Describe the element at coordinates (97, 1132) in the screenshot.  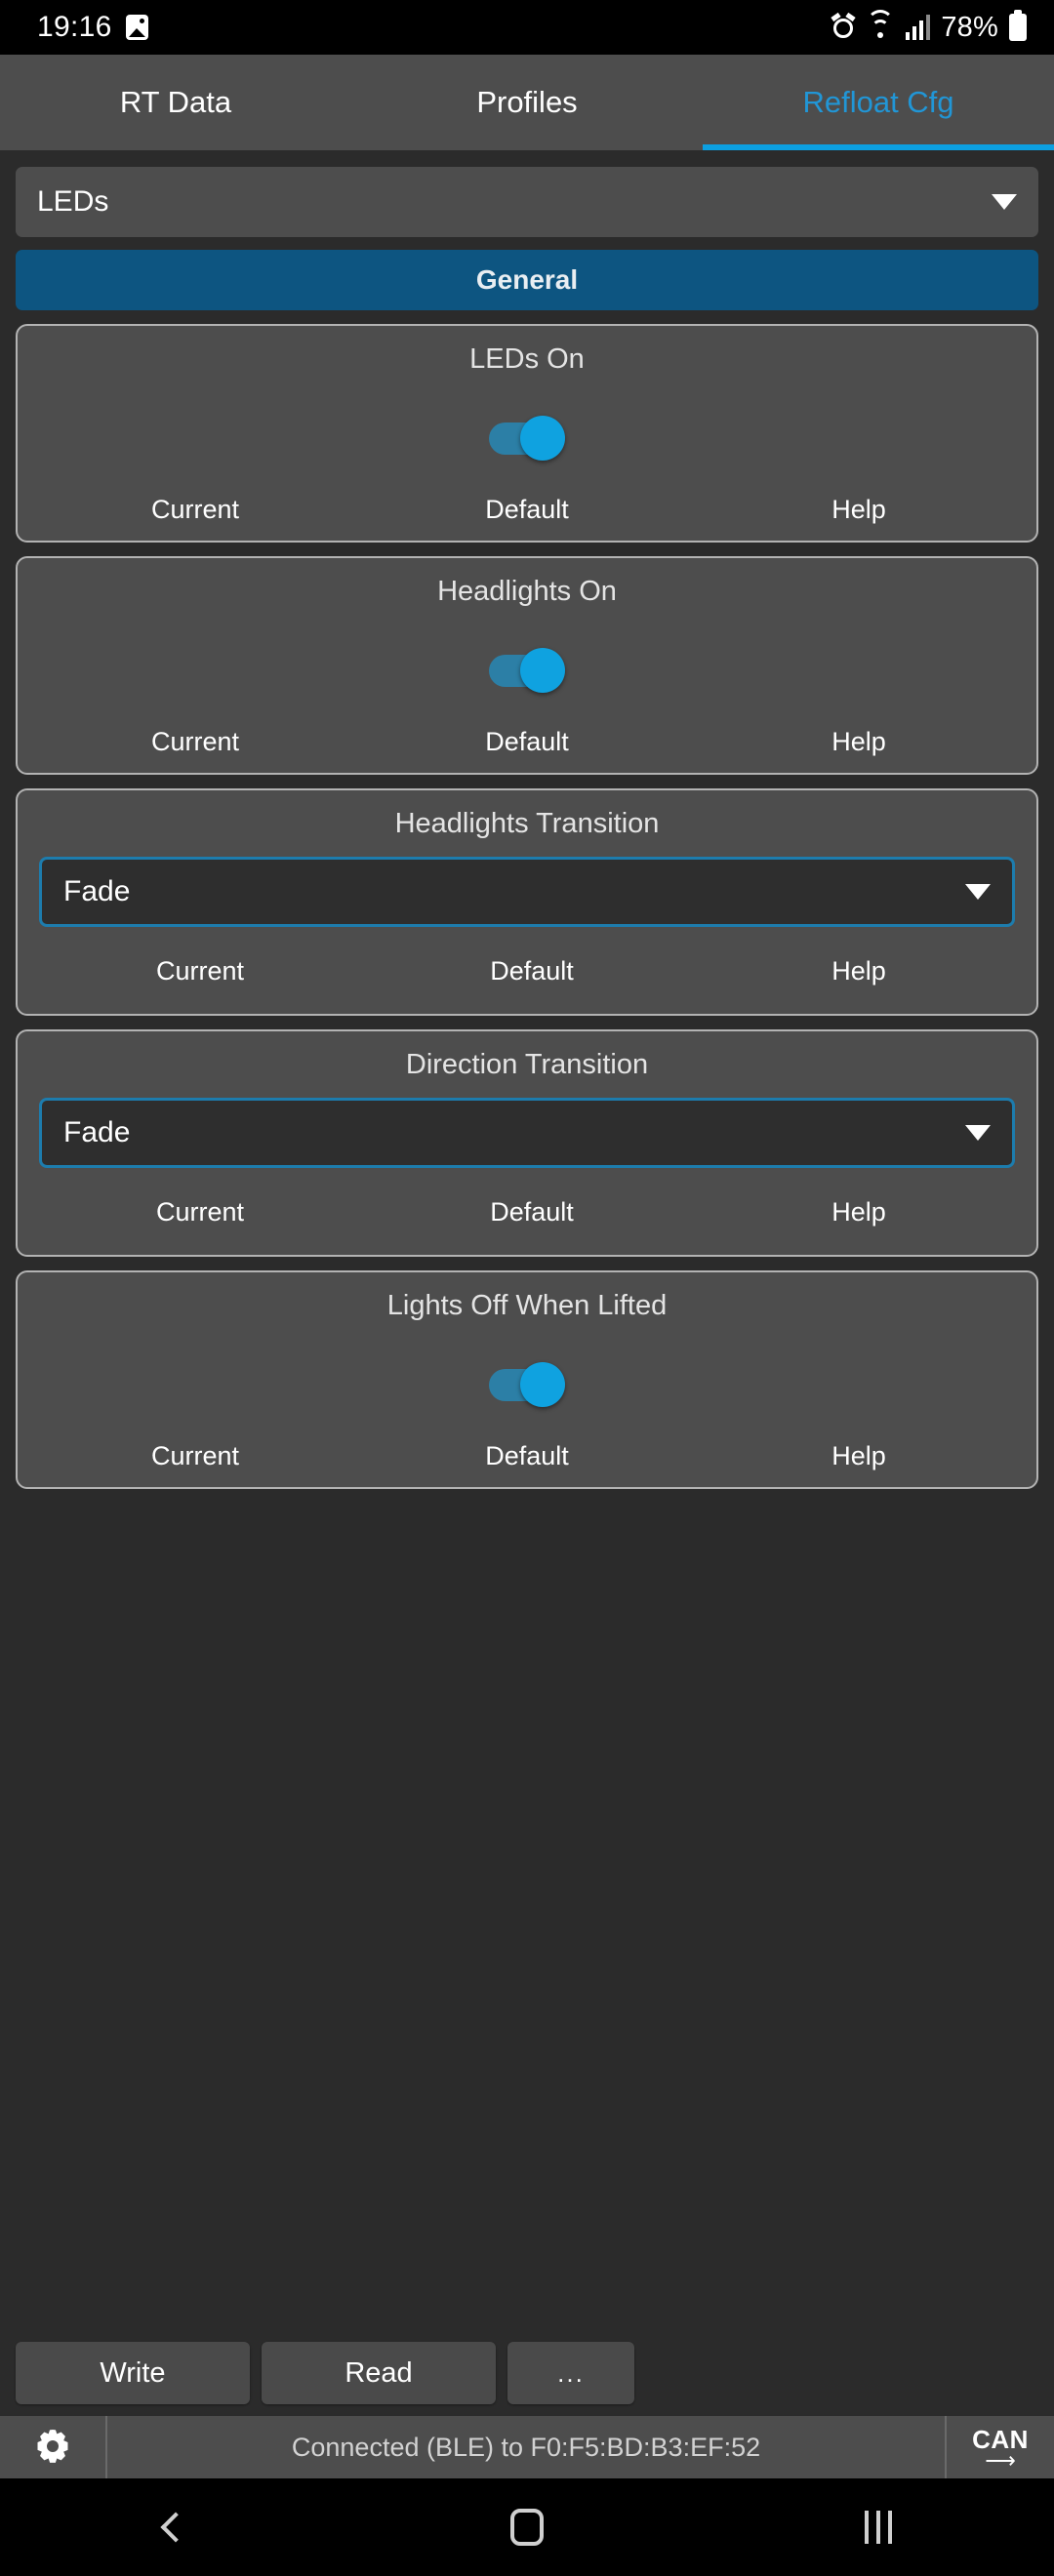
I see `direction-transition-value: Fade` at that location.